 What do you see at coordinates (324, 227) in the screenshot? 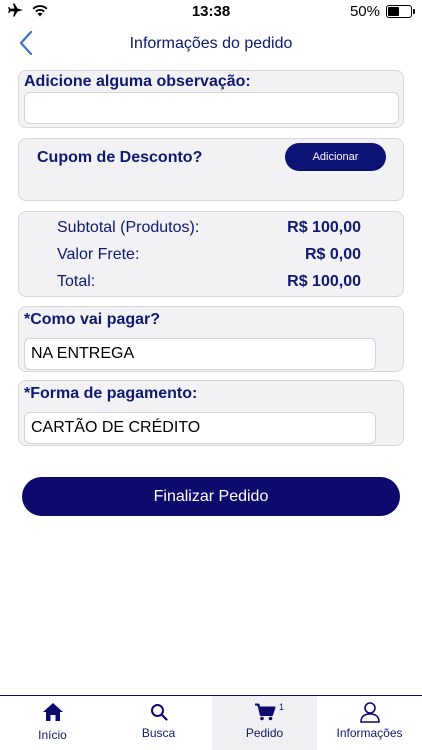
I see `subtotal-value: R$ 100,00` at bounding box center [324, 227].